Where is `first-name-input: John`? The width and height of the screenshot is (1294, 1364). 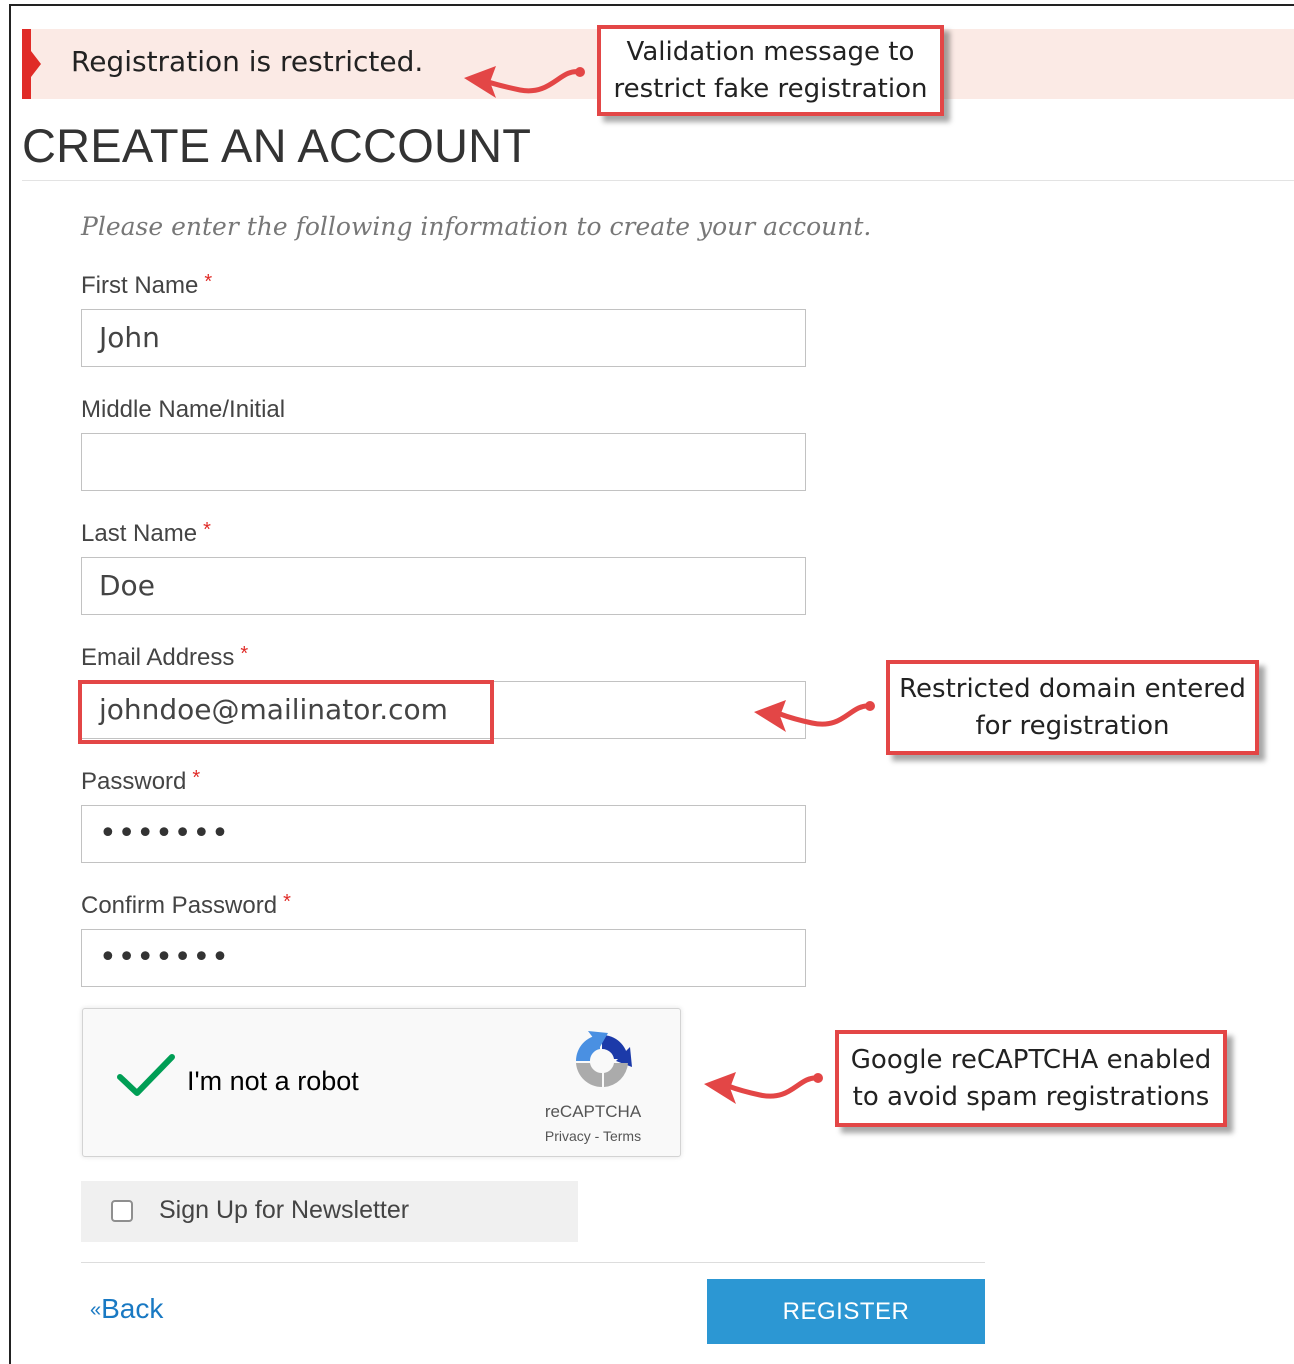 first-name-input: John is located at coordinates (443, 338).